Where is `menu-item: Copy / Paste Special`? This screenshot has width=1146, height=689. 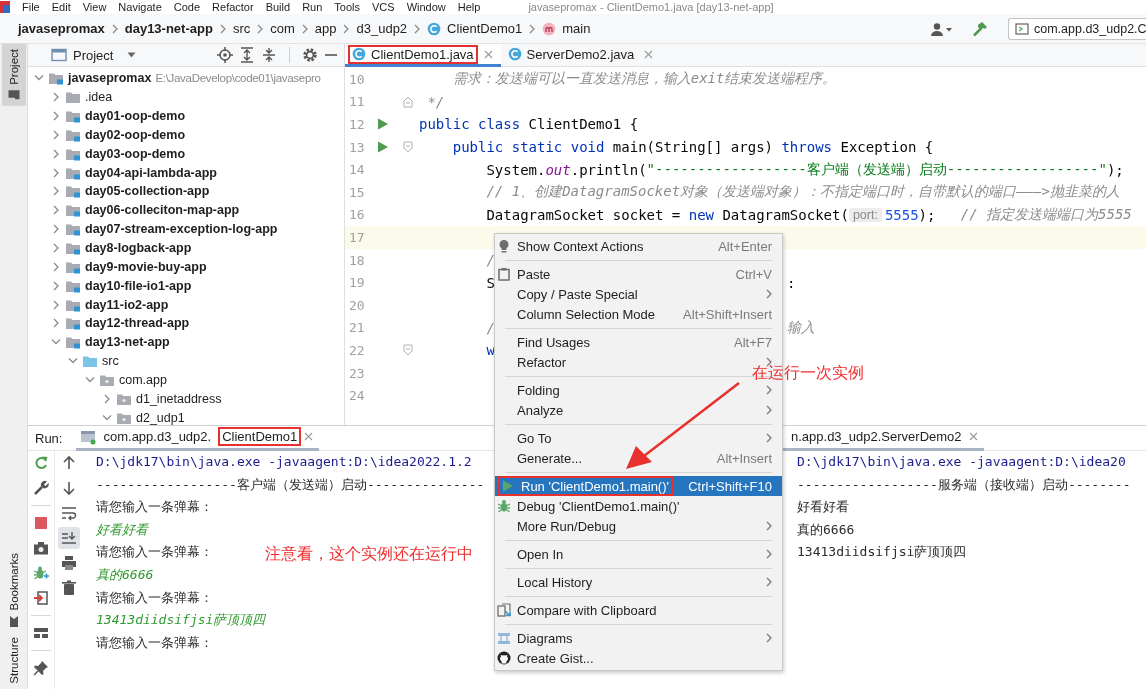
menu-item: Copy / Paste Special is located at coordinates (638, 294).